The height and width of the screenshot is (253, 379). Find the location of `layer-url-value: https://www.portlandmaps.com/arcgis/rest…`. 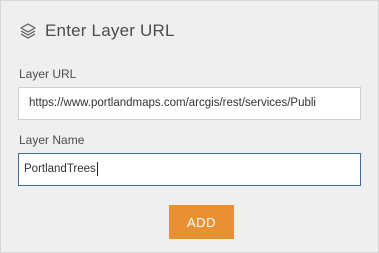

layer-url-value: https://www.portlandmaps.com/arcgis/rest… is located at coordinates (172, 103).